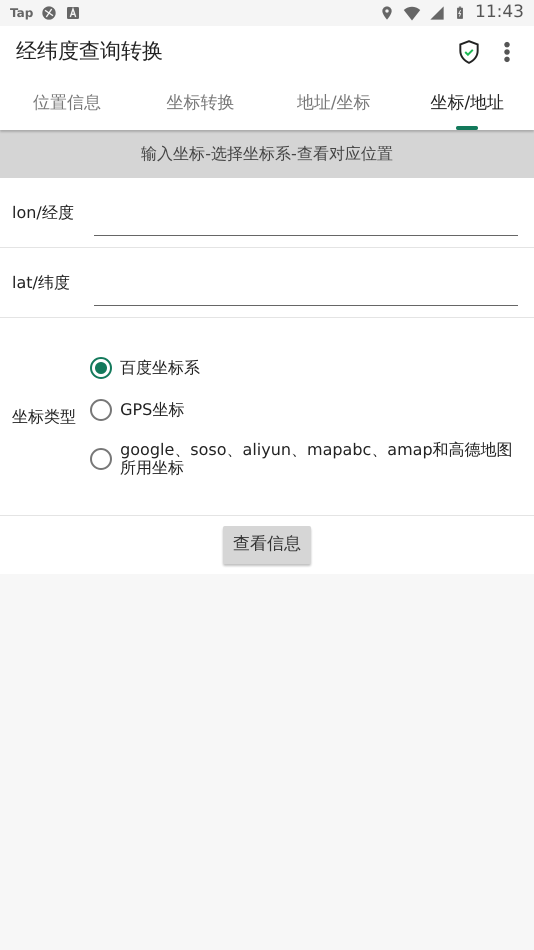 The height and width of the screenshot is (950, 534). I want to click on view-info-button: 查看信息, so click(267, 545).